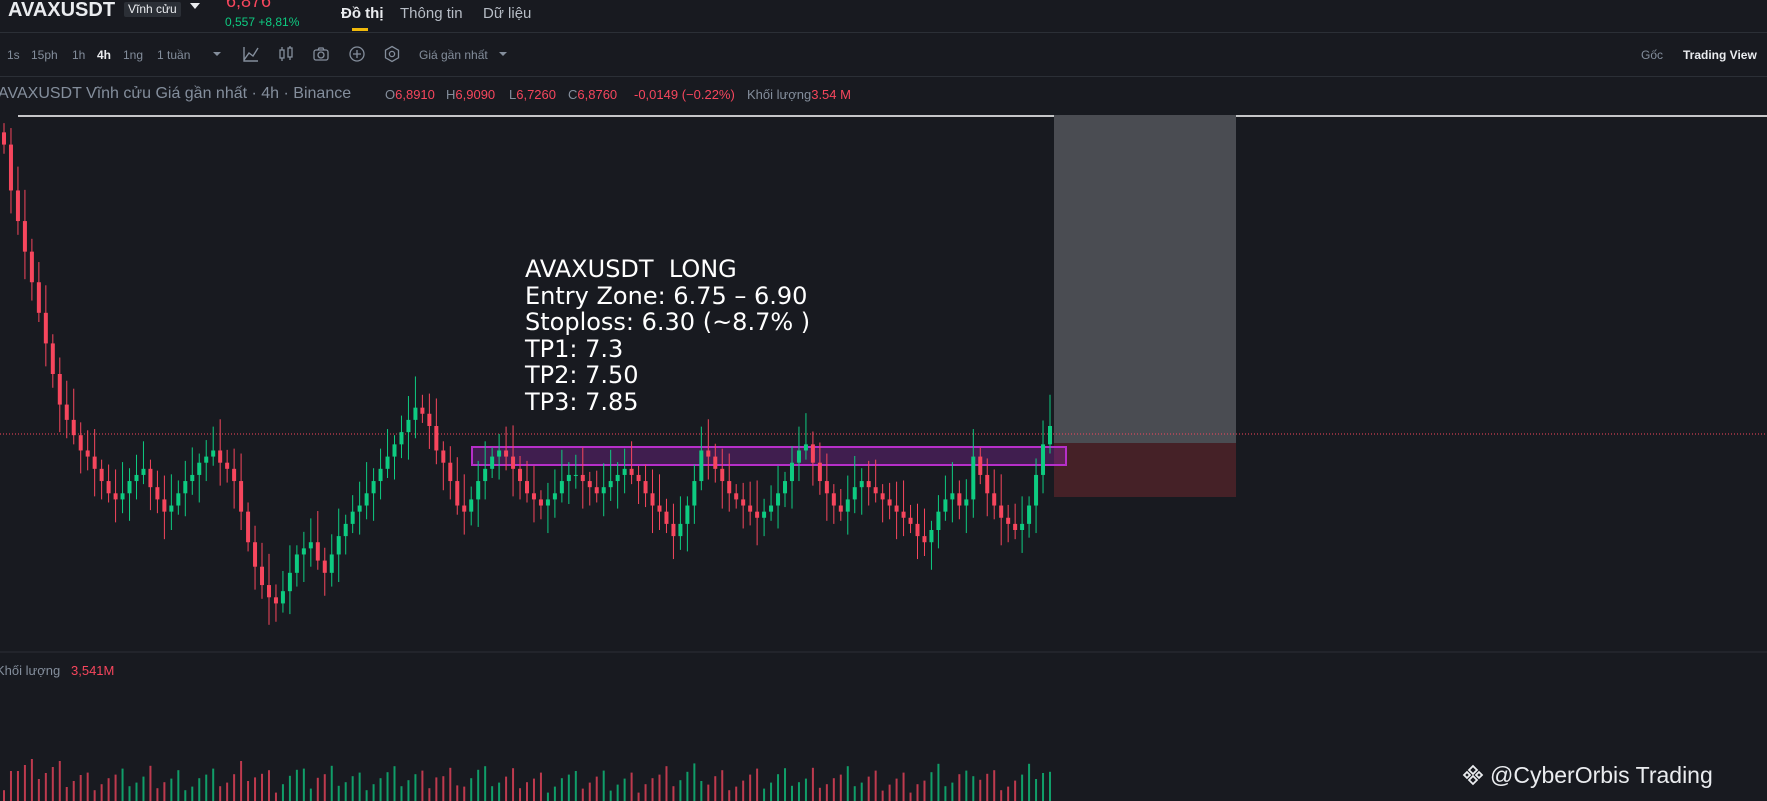  Describe the element at coordinates (1145, 470) in the screenshot. I see `position-loss-zone` at that location.